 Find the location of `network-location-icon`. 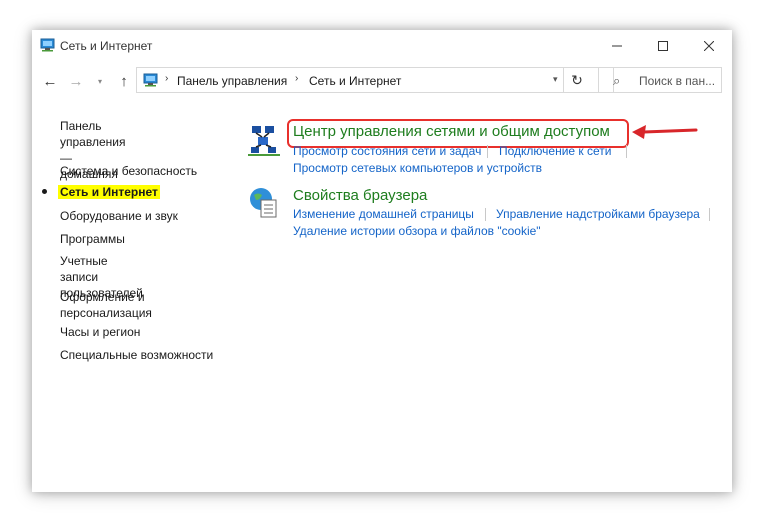

network-location-icon is located at coordinates (150, 80).